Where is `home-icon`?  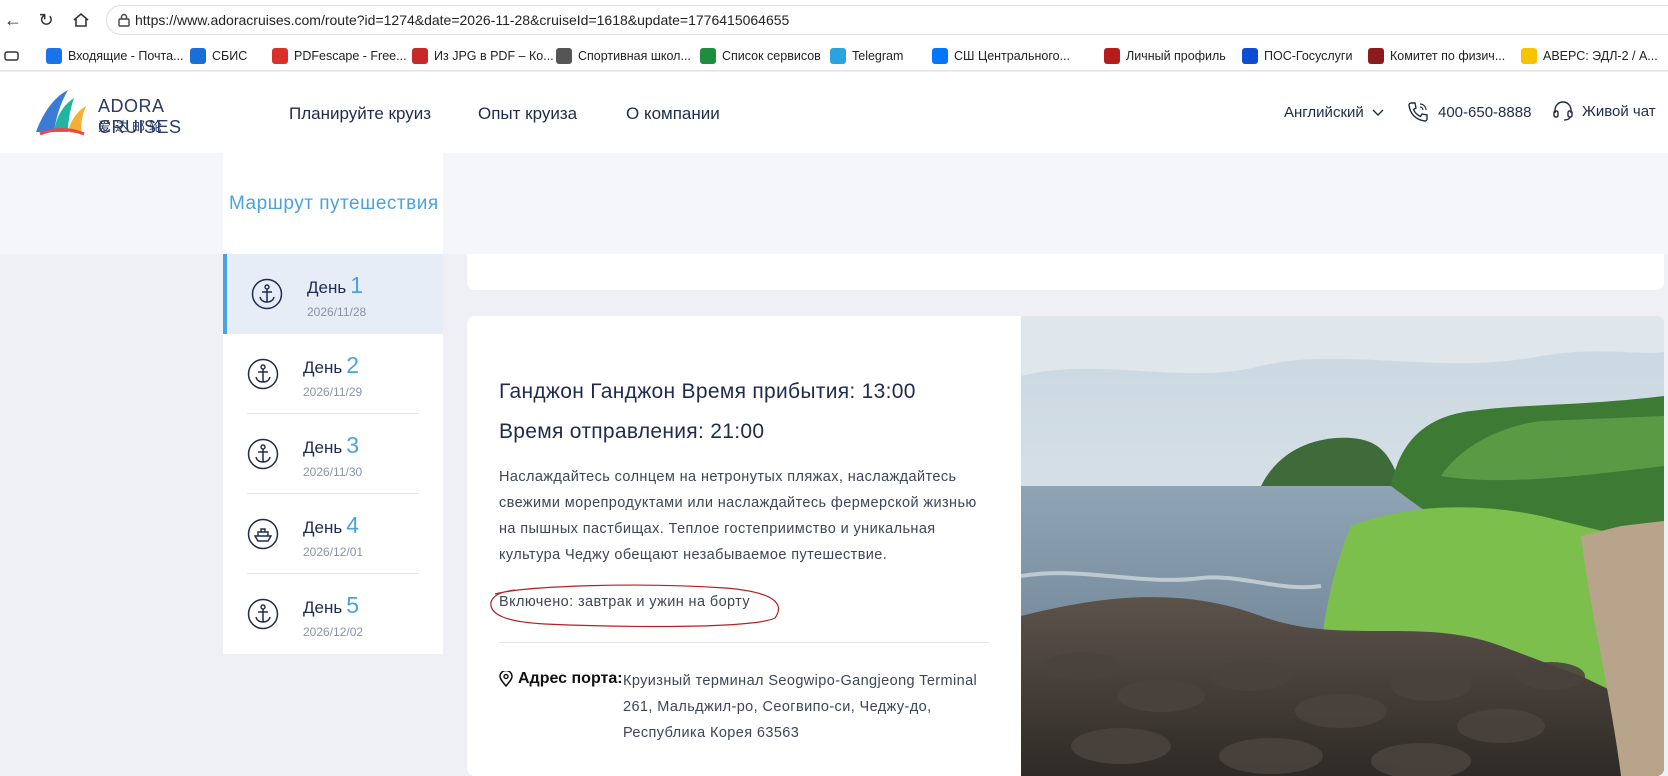
home-icon is located at coordinates (81, 20).